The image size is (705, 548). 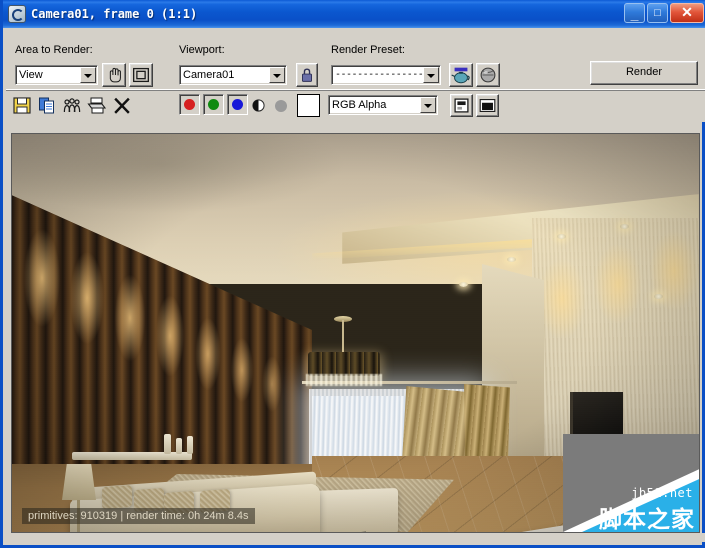 What do you see at coordinates (355, 537) in the screenshot?
I see `window-bottom-strip` at bounding box center [355, 537].